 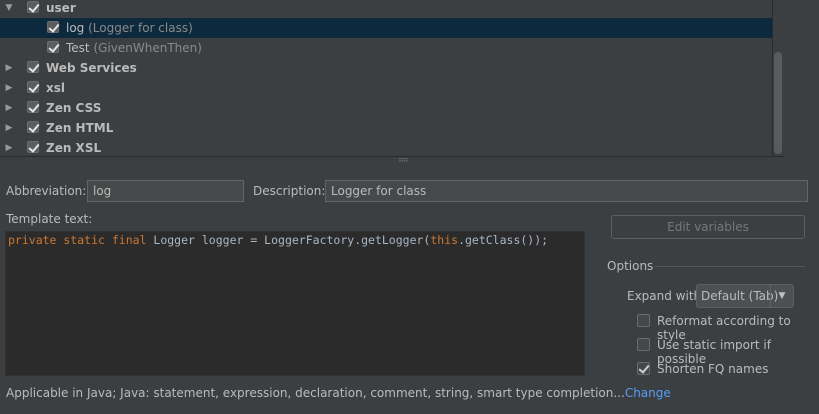 I want to click on tree-item-desc: (GivenWhenThen), so click(x=147, y=48).